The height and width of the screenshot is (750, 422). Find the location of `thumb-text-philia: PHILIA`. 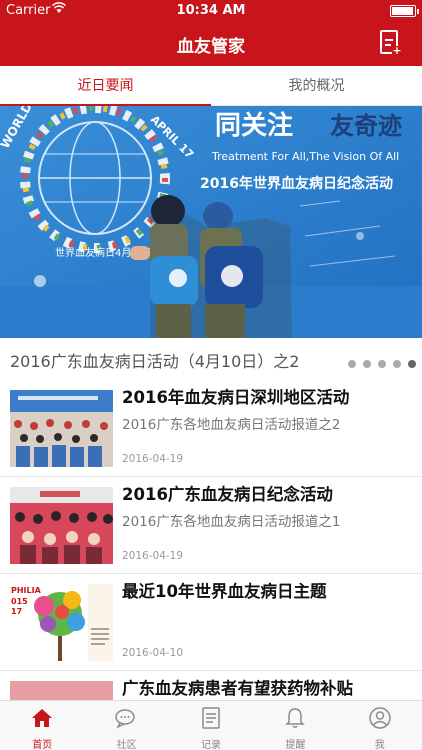

thumb-text-philia: PHILIA is located at coordinates (26, 590).